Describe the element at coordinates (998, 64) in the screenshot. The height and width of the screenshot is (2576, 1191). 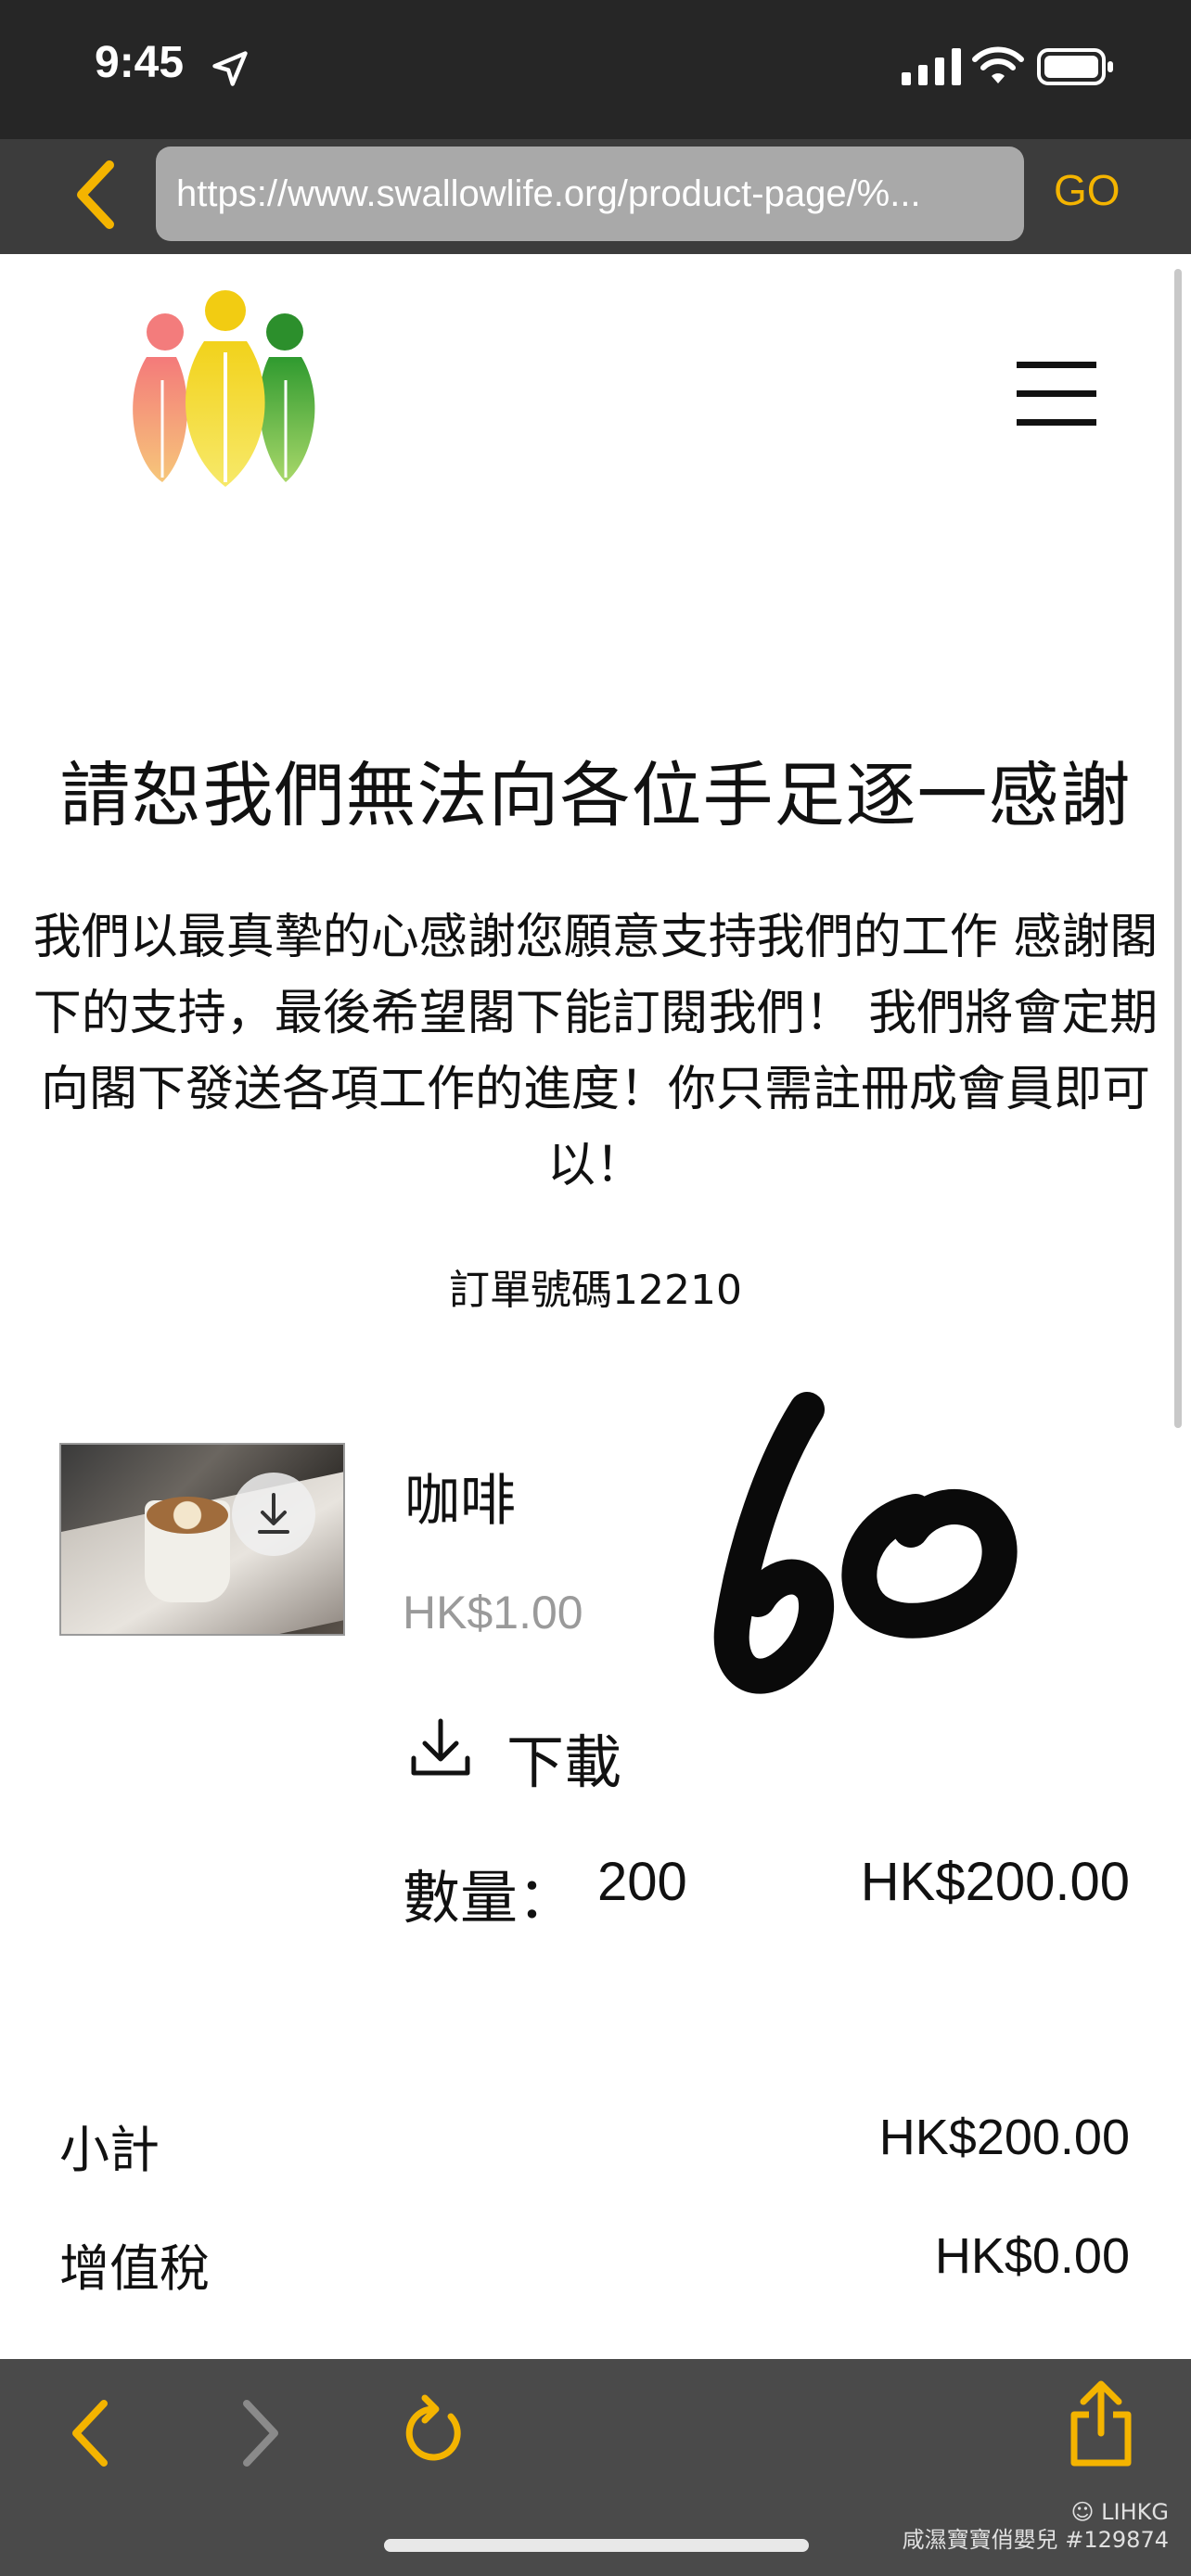
I see `wifi-icon` at that location.